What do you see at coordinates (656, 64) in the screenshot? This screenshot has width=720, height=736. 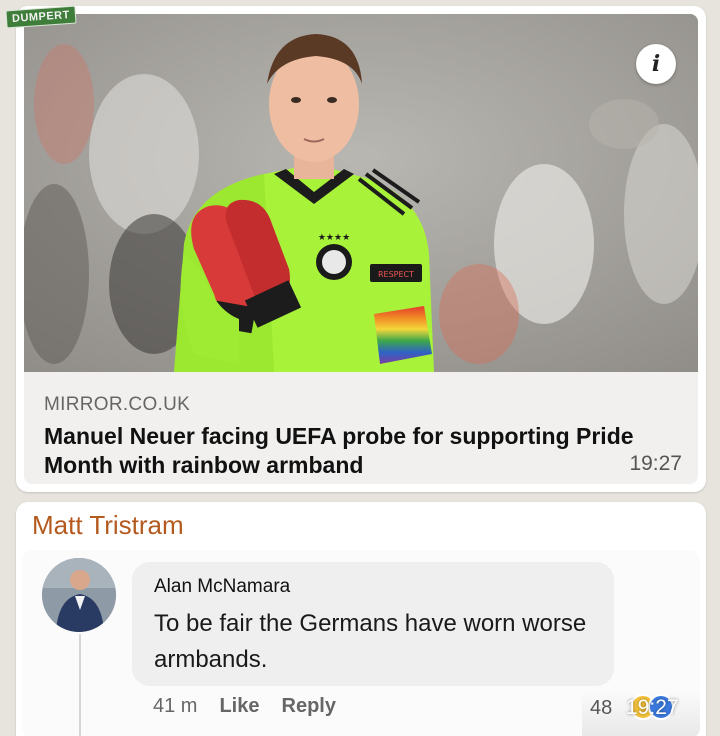 I see `info-icon: i` at bounding box center [656, 64].